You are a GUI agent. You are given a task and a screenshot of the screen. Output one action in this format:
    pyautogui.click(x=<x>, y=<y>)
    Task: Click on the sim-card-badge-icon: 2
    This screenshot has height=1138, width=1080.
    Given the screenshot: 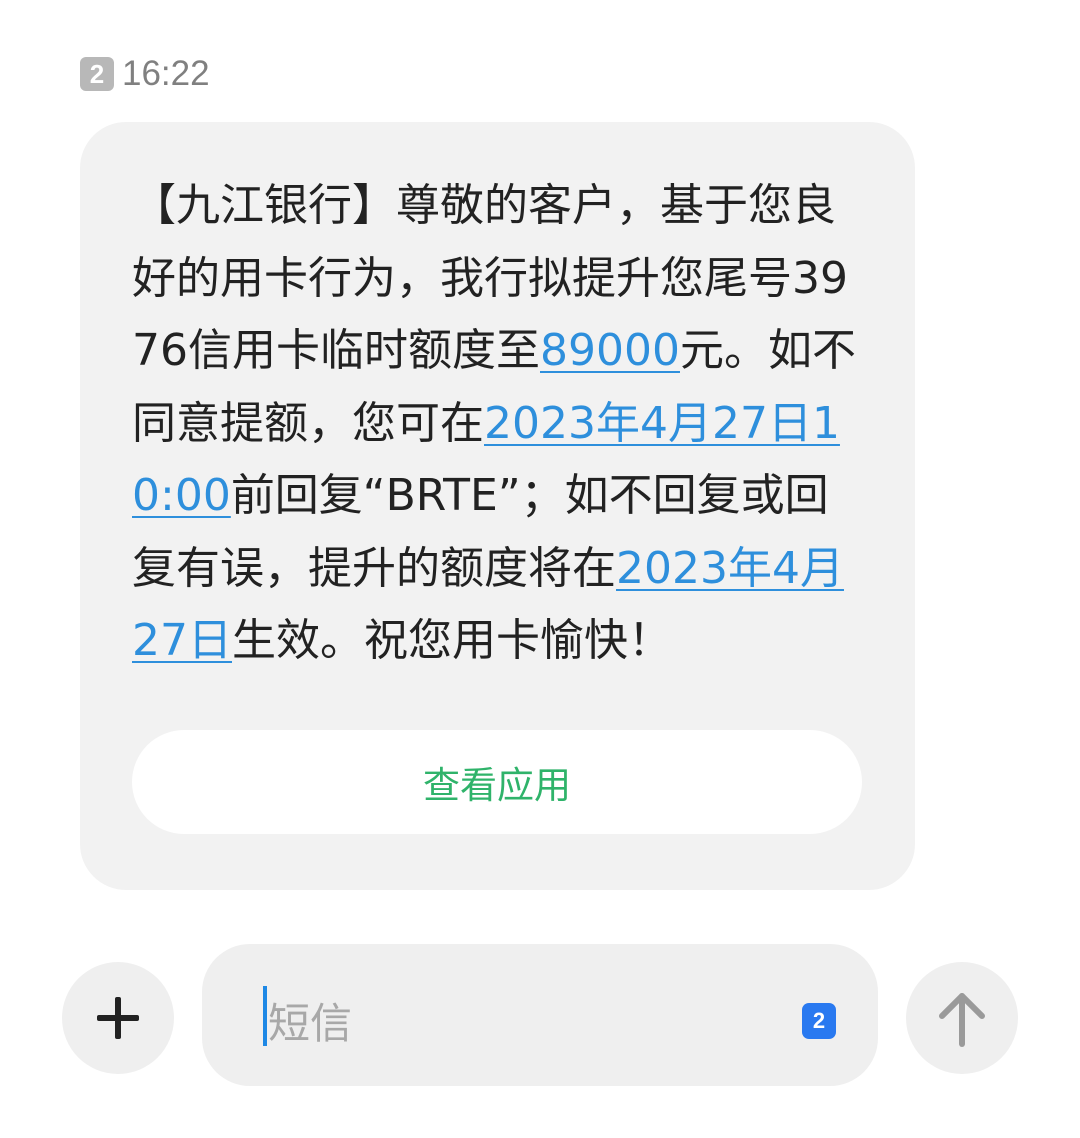 What is the action you would take?
    pyautogui.click(x=97, y=74)
    